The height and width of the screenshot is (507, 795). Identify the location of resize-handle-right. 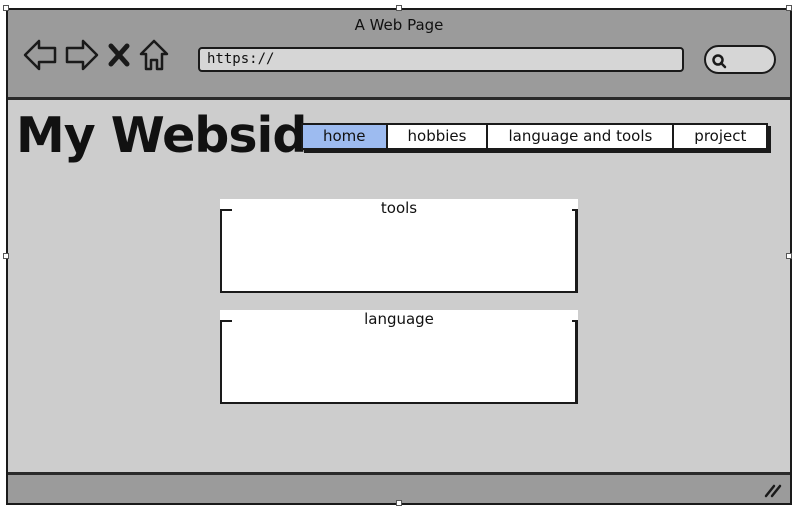
(789, 256).